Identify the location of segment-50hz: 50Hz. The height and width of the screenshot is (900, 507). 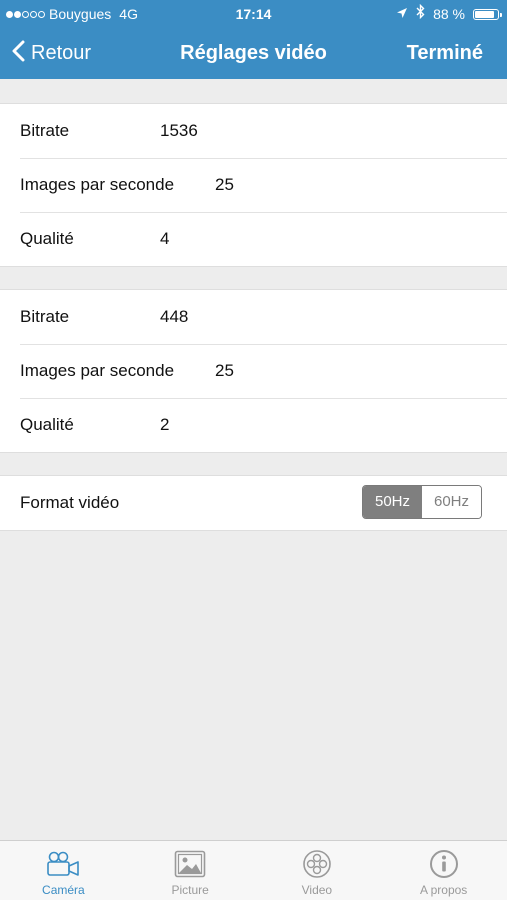
(392, 502).